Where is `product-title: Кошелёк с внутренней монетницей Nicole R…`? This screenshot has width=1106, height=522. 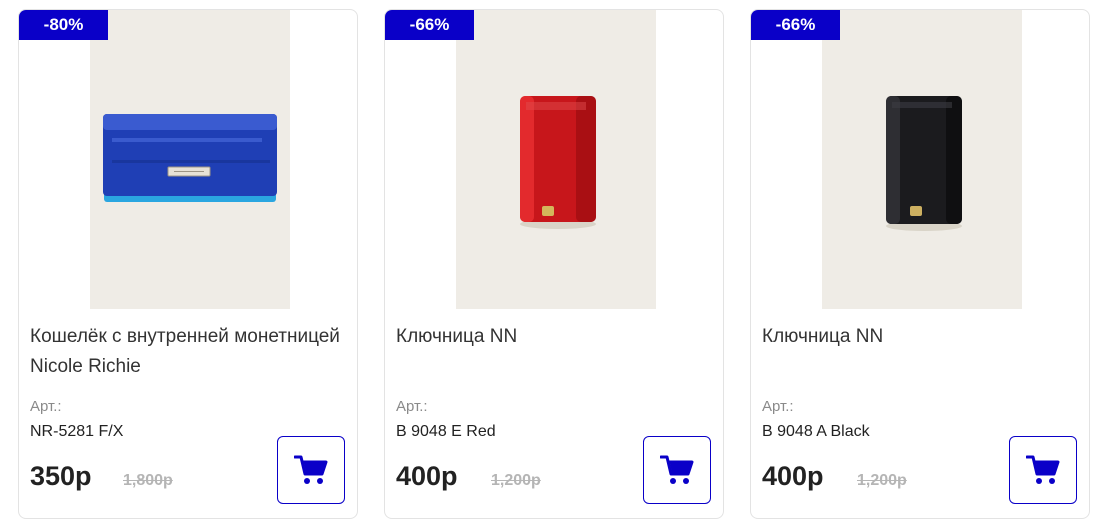
product-title: Кошелёк с внутренней монетницей Nicole R… is located at coordinates (185, 352).